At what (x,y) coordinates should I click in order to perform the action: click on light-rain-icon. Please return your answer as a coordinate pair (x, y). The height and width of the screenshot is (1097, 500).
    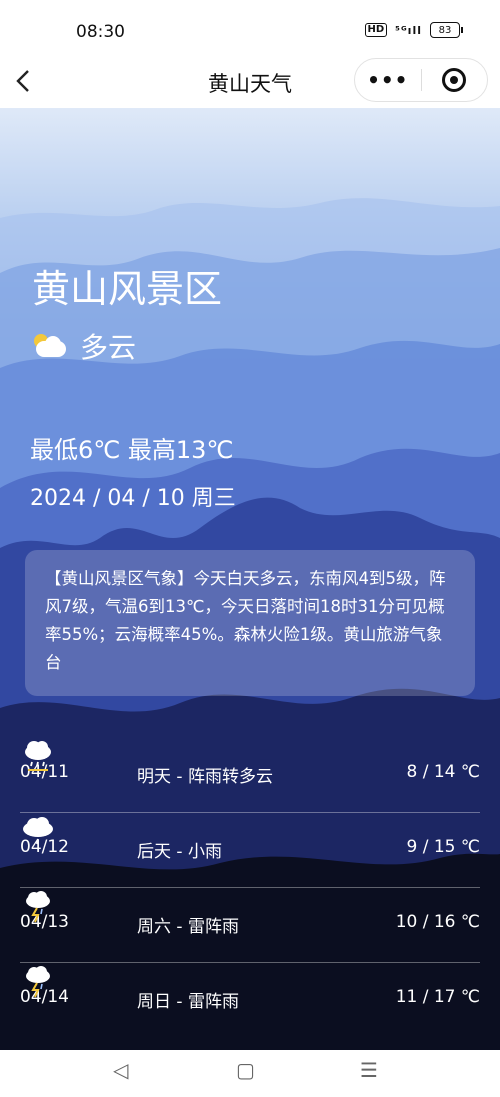
    Looking at the image, I should click on (38, 831).